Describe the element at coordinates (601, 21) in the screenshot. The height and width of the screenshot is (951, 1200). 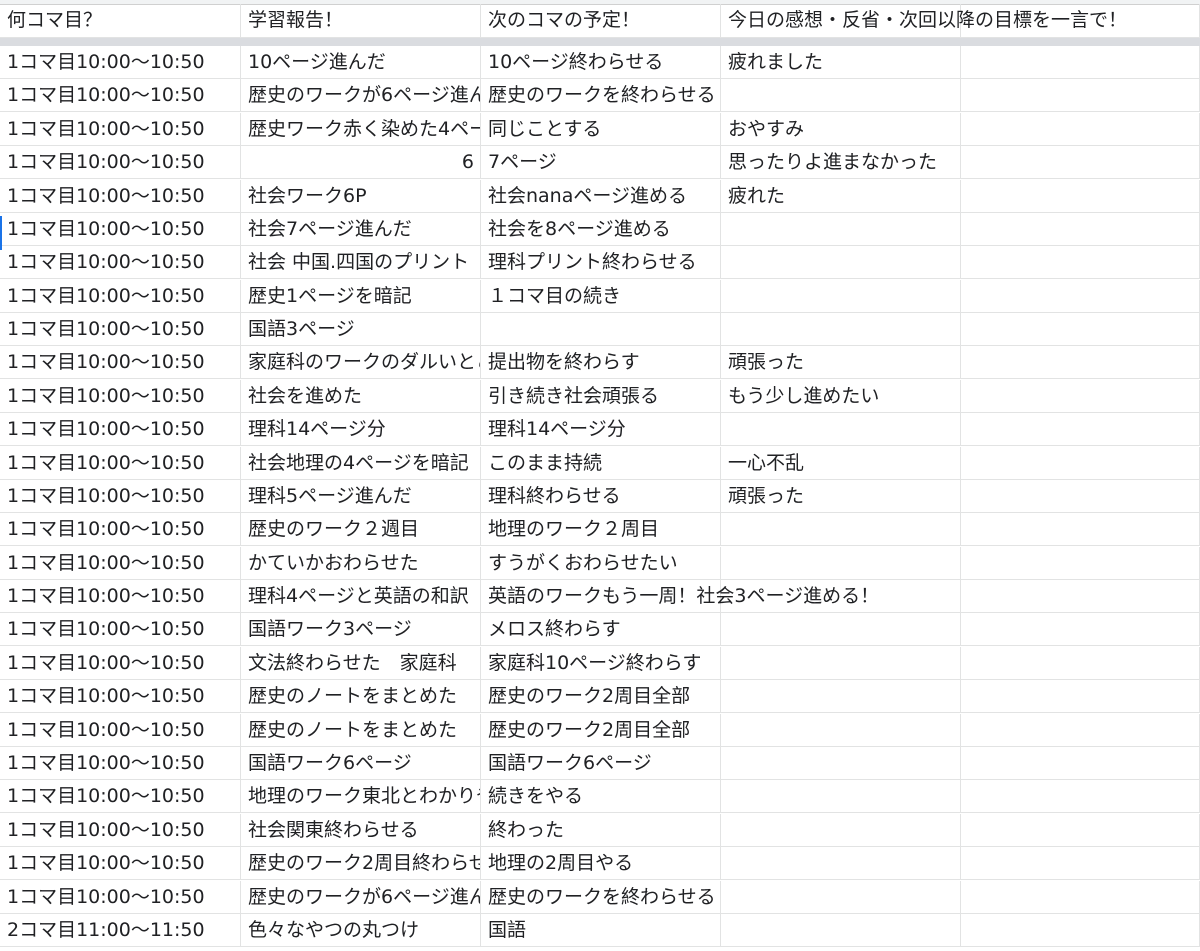
I see `header-cell-plan: 次のコマの予定！` at that location.